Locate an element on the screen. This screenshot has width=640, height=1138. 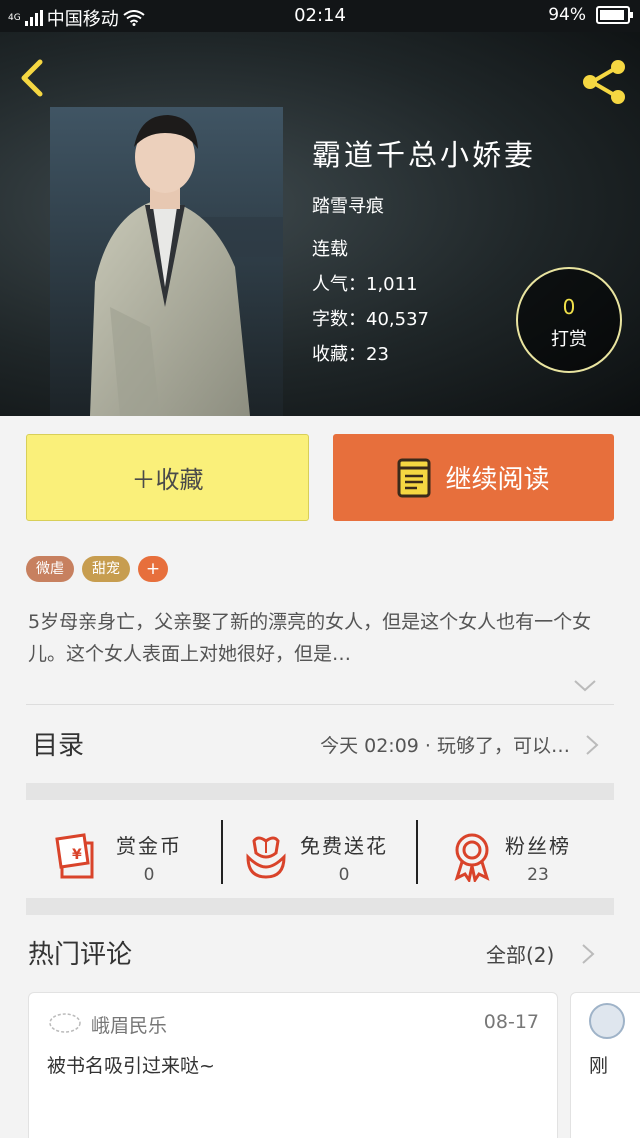
comment-card: 刚 is located at coordinates (605, 1065).